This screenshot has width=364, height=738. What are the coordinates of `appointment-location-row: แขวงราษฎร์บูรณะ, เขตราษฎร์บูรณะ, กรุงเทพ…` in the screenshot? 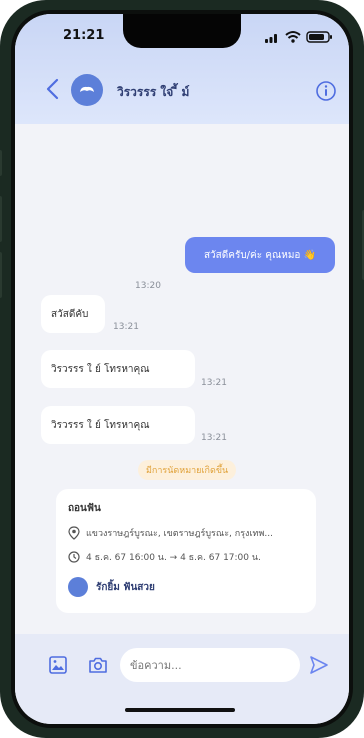 It's located at (170, 533).